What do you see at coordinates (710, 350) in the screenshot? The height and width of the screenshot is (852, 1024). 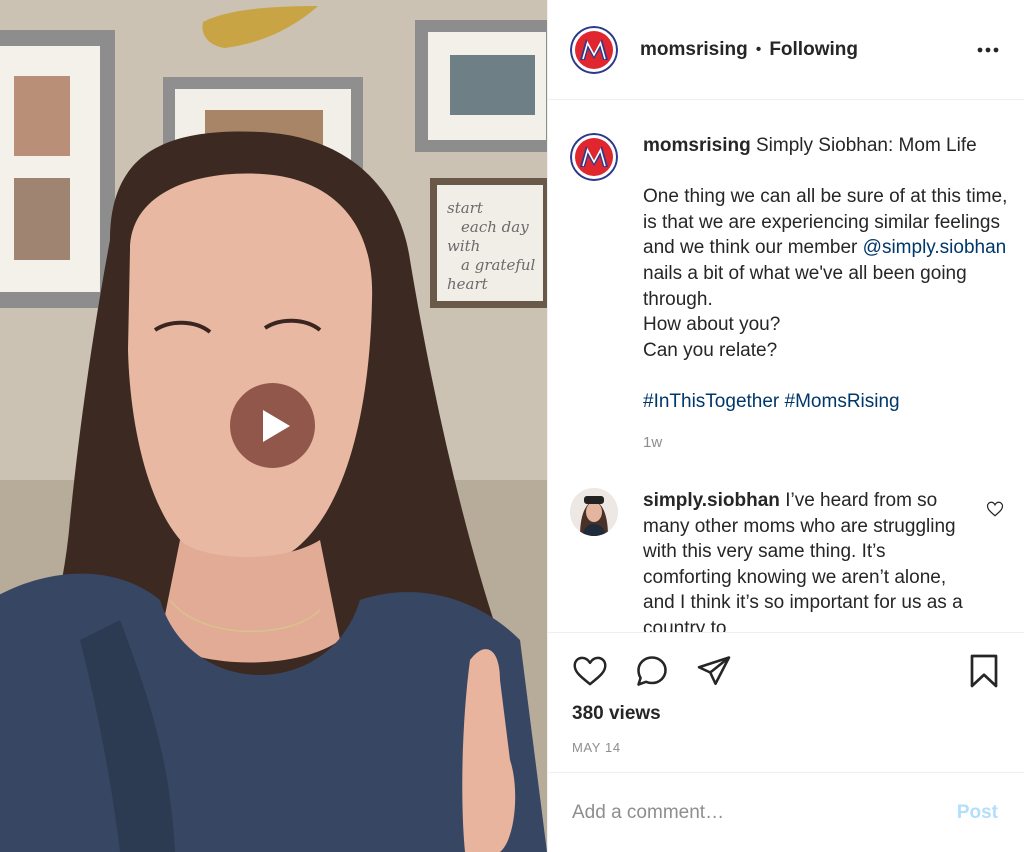 I see `caption-question-2: Can you relate?` at bounding box center [710, 350].